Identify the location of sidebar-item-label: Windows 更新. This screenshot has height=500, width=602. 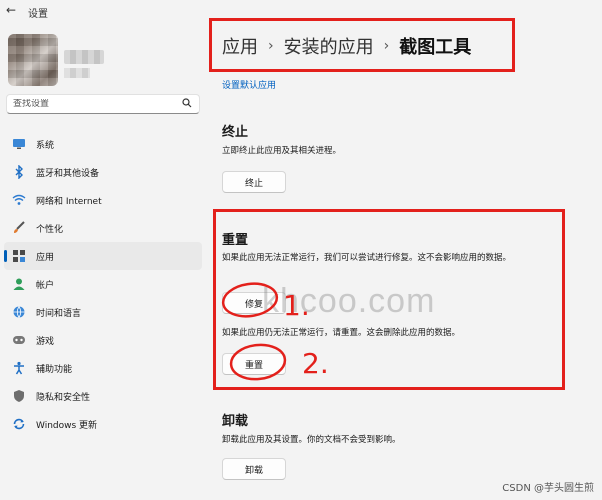
(67, 425).